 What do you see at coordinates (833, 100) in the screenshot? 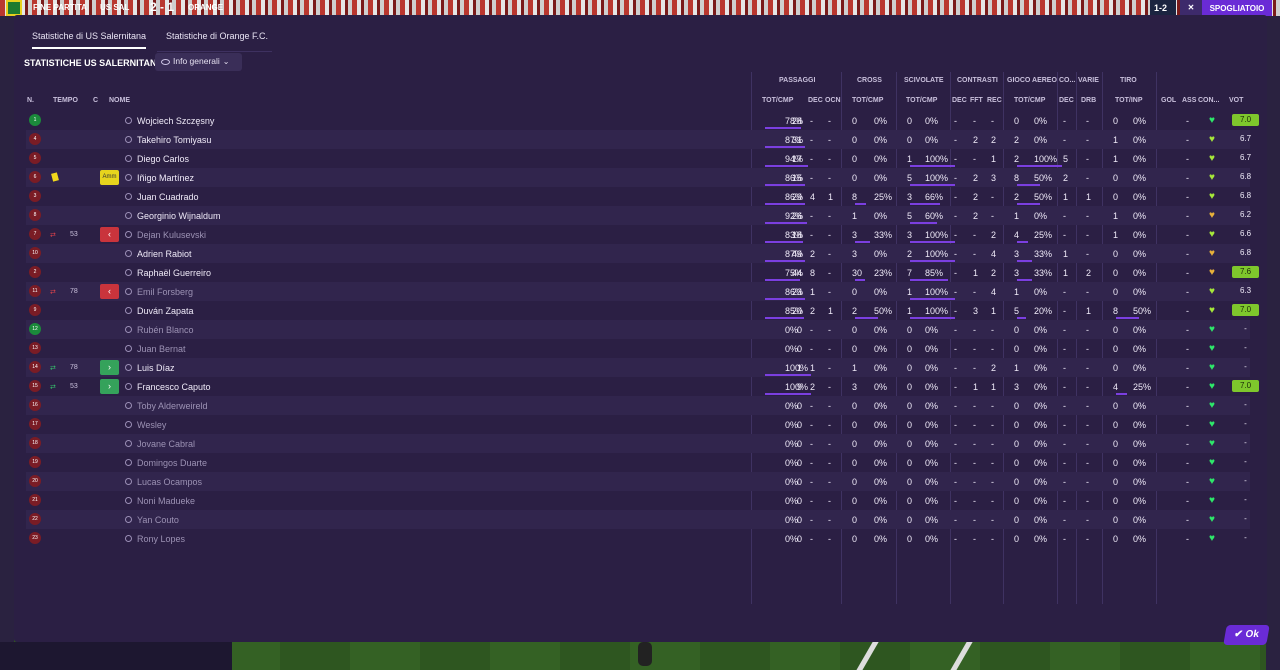
I see `col-header-pass-ocn: OCN` at bounding box center [833, 100].